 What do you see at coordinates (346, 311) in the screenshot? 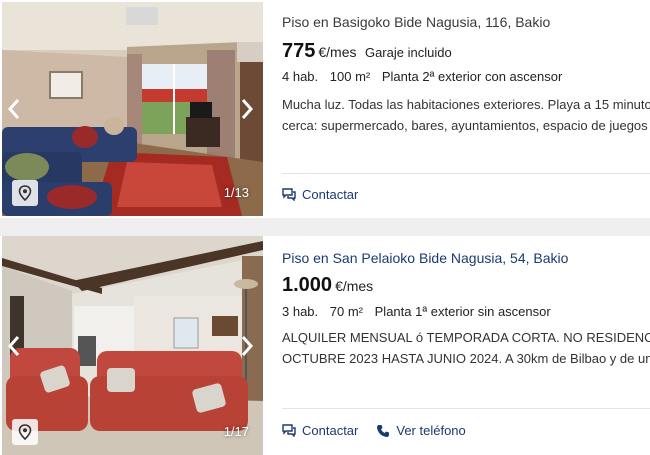
I see `area: 70 m²` at bounding box center [346, 311].